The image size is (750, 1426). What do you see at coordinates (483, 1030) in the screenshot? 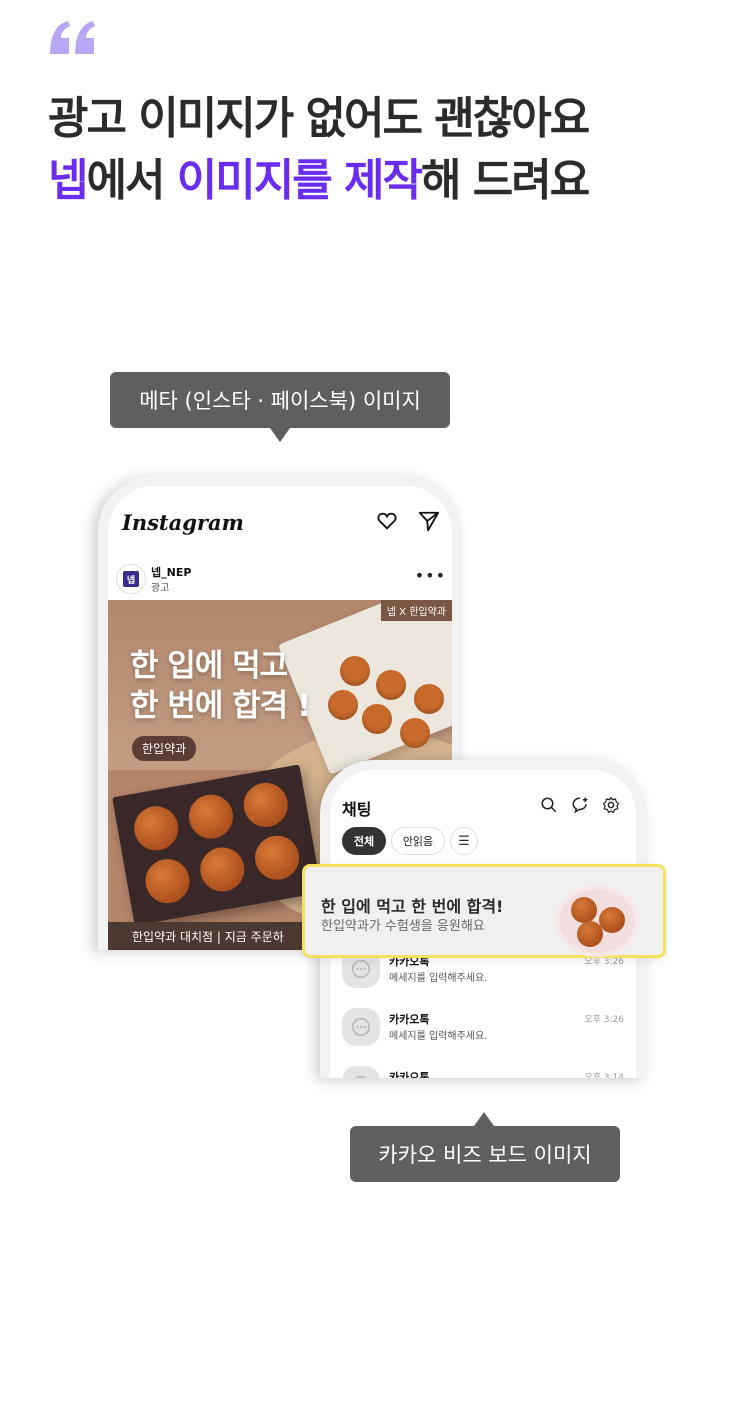
I see `list-item: 카카오톡 메세지를 입력해주세요. 오후 3:26` at bounding box center [483, 1030].